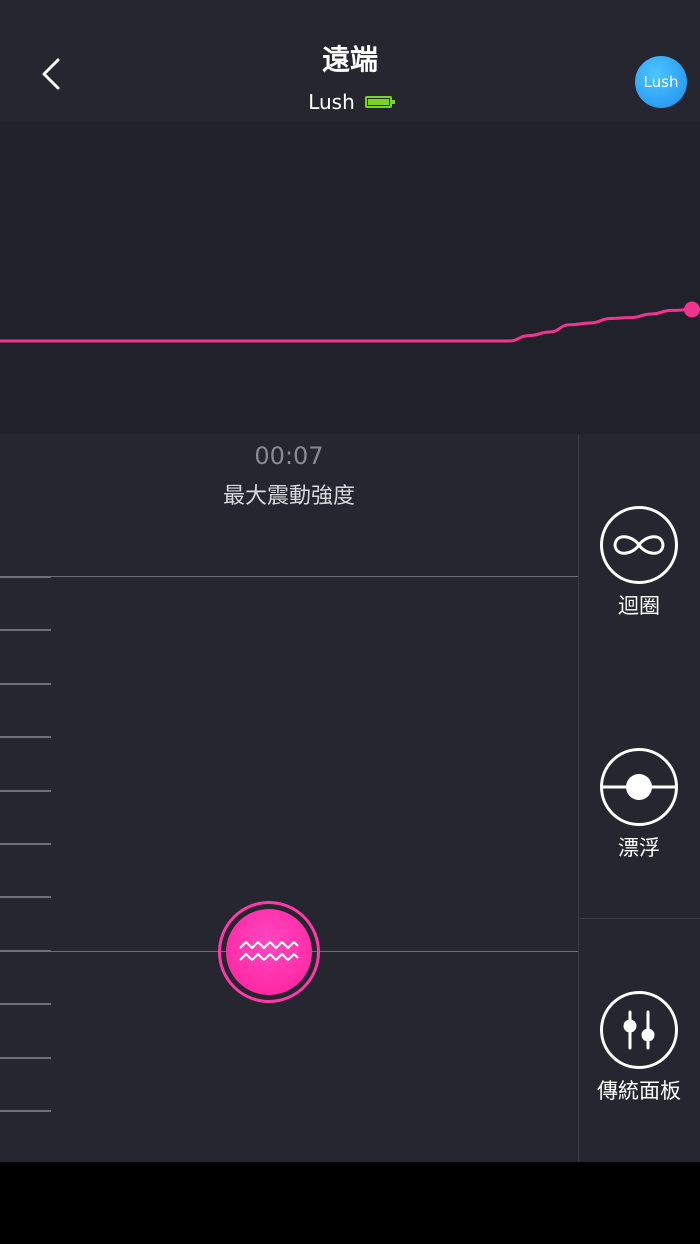 The image size is (700, 1244). Describe the element at coordinates (379, 102) in the screenshot. I see `battery-icon` at that location.